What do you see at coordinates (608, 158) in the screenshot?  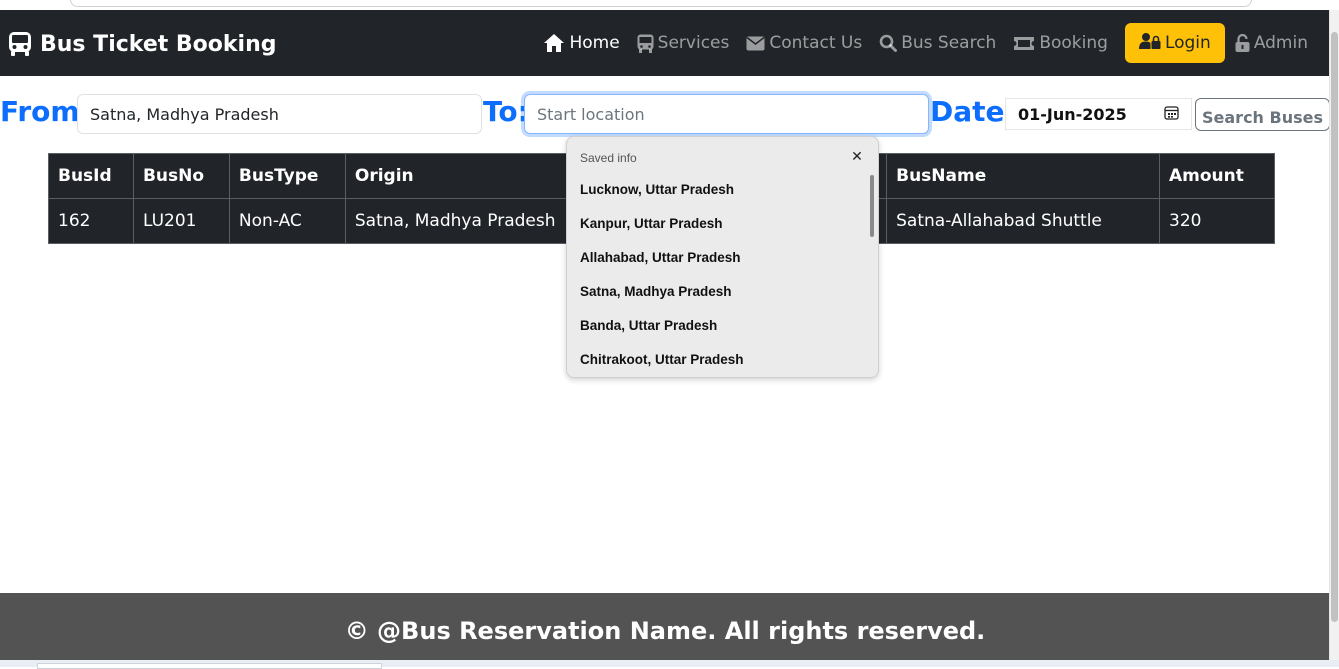 I see `autofill-title: Saved info` at bounding box center [608, 158].